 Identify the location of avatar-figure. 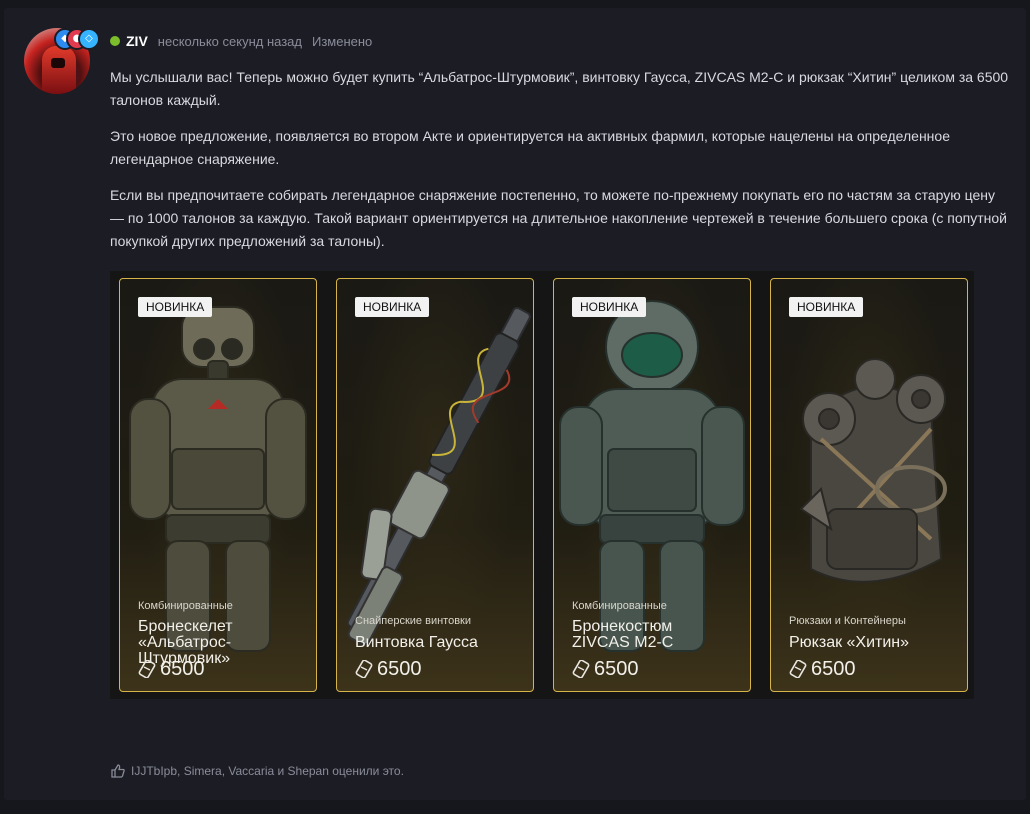
(59, 70).